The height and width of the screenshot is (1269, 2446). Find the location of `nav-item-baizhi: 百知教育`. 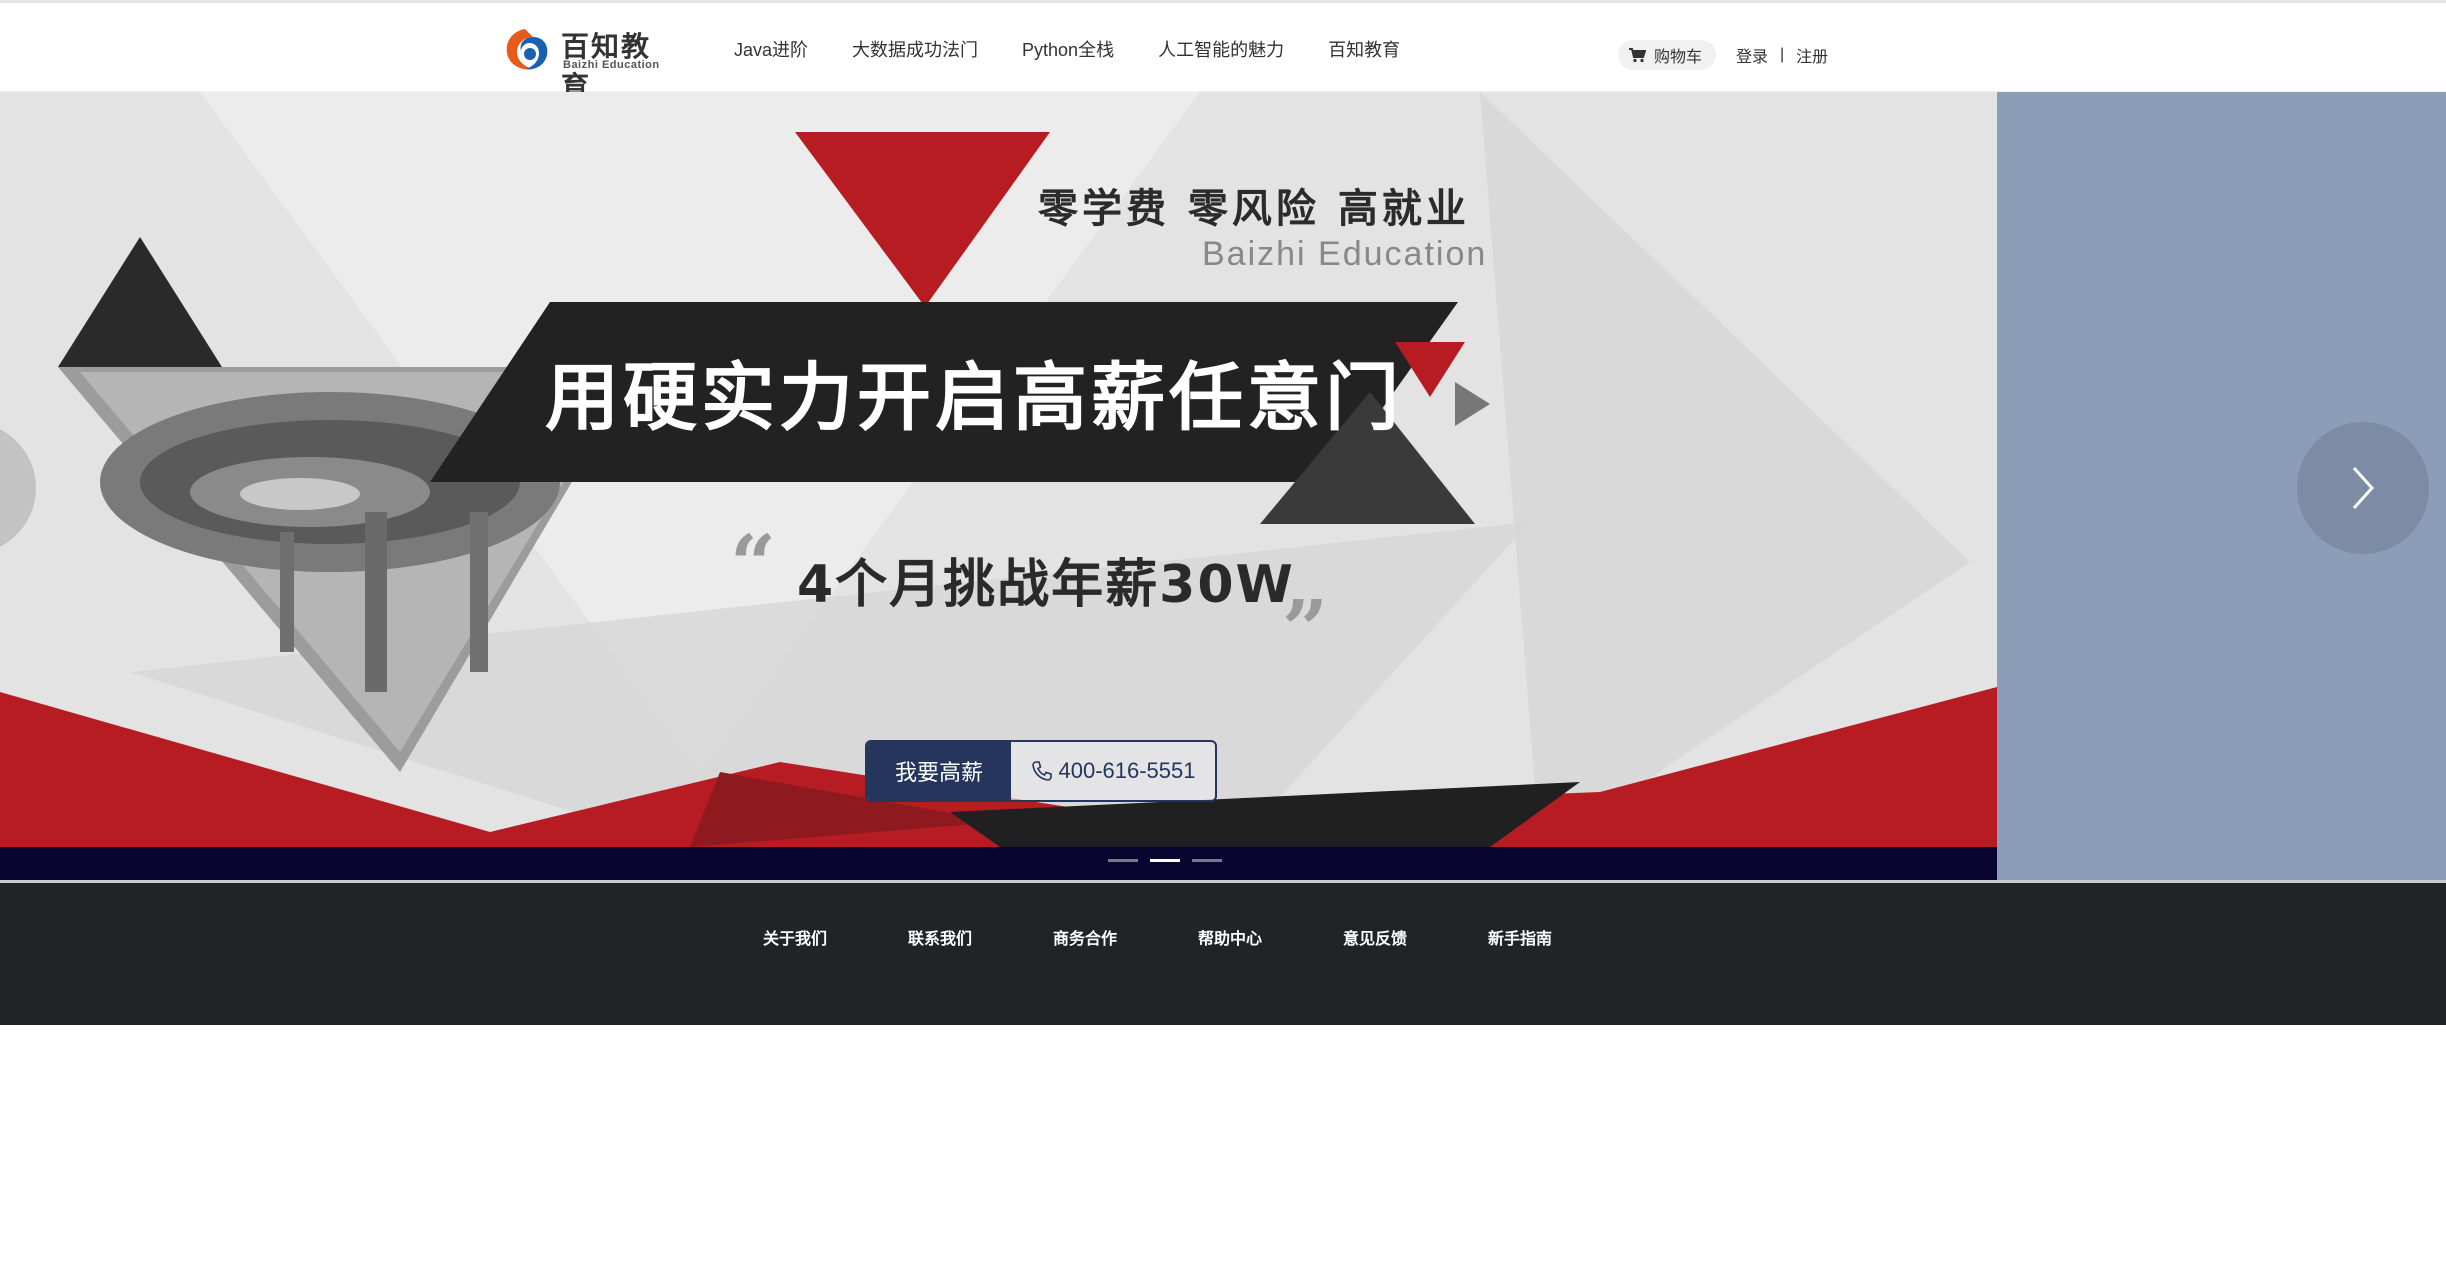

nav-item-baizhi: 百知教育 is located at coordinates (1364, 49).